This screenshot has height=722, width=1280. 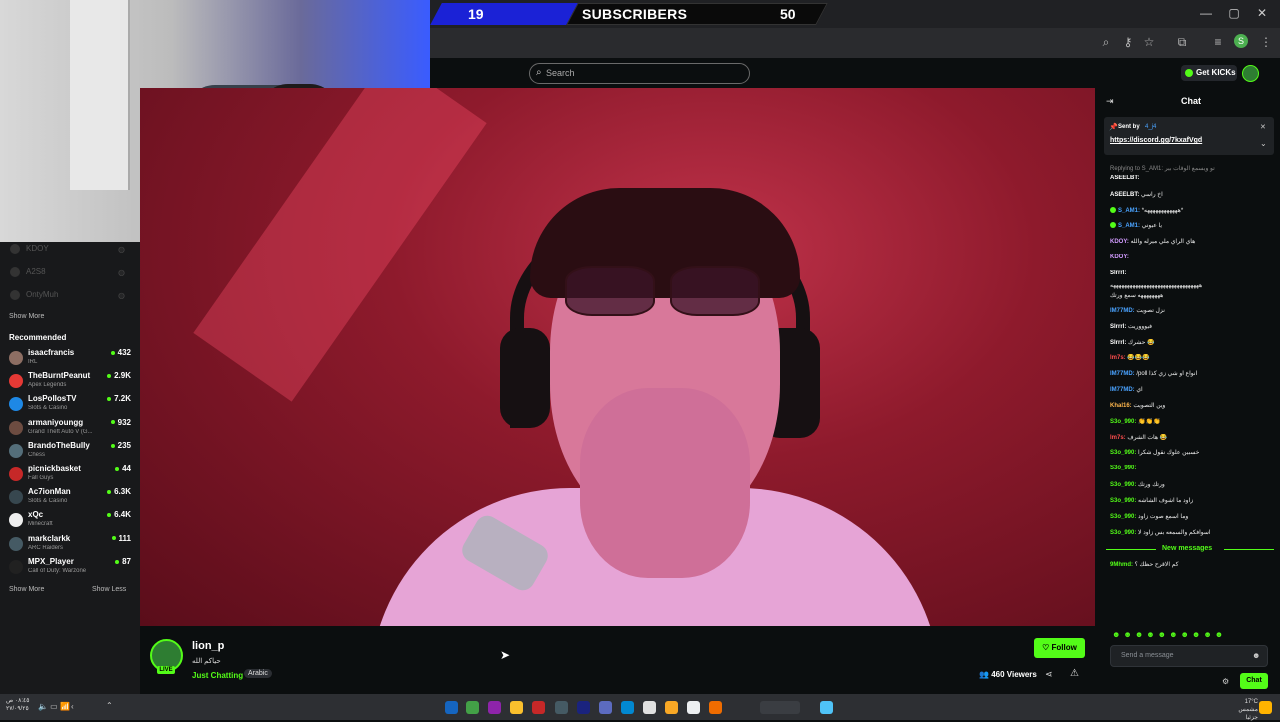 What do you see at coordinates (70, 382) in the screenshot?
I see `recommended-channel: TheBurntPeanut Apex Legends 2.9K` at bounding box center [70, 382].